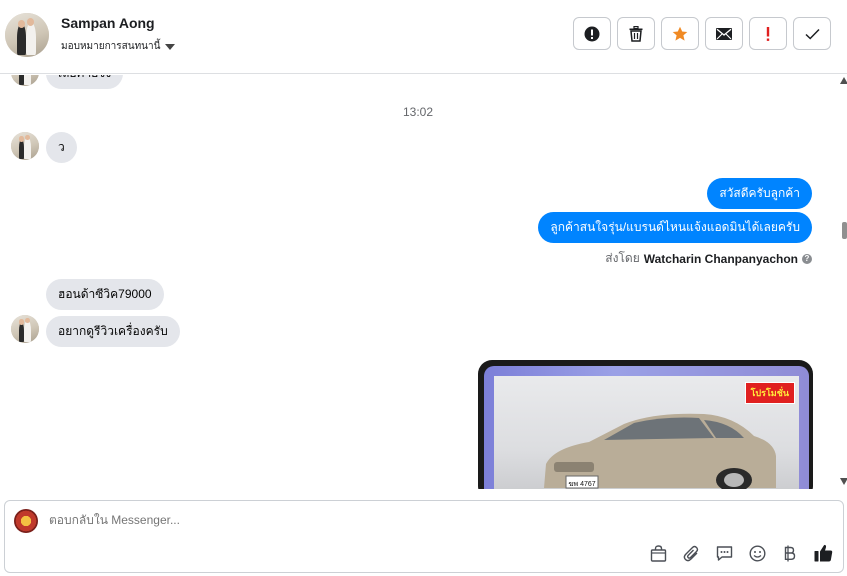 The image size is (847, 576). What do you see at coordinates (581, 484) in the screenshot?
I see `license-plate: ฆพ 4767` at bounding box center [581, 484].